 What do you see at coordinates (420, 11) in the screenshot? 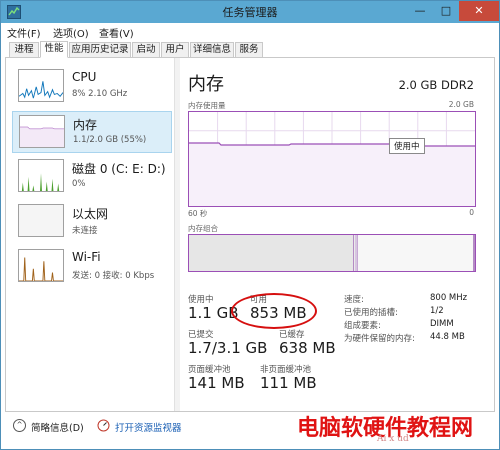
I see `minimize-button: —` at bounding box center [420, 11].